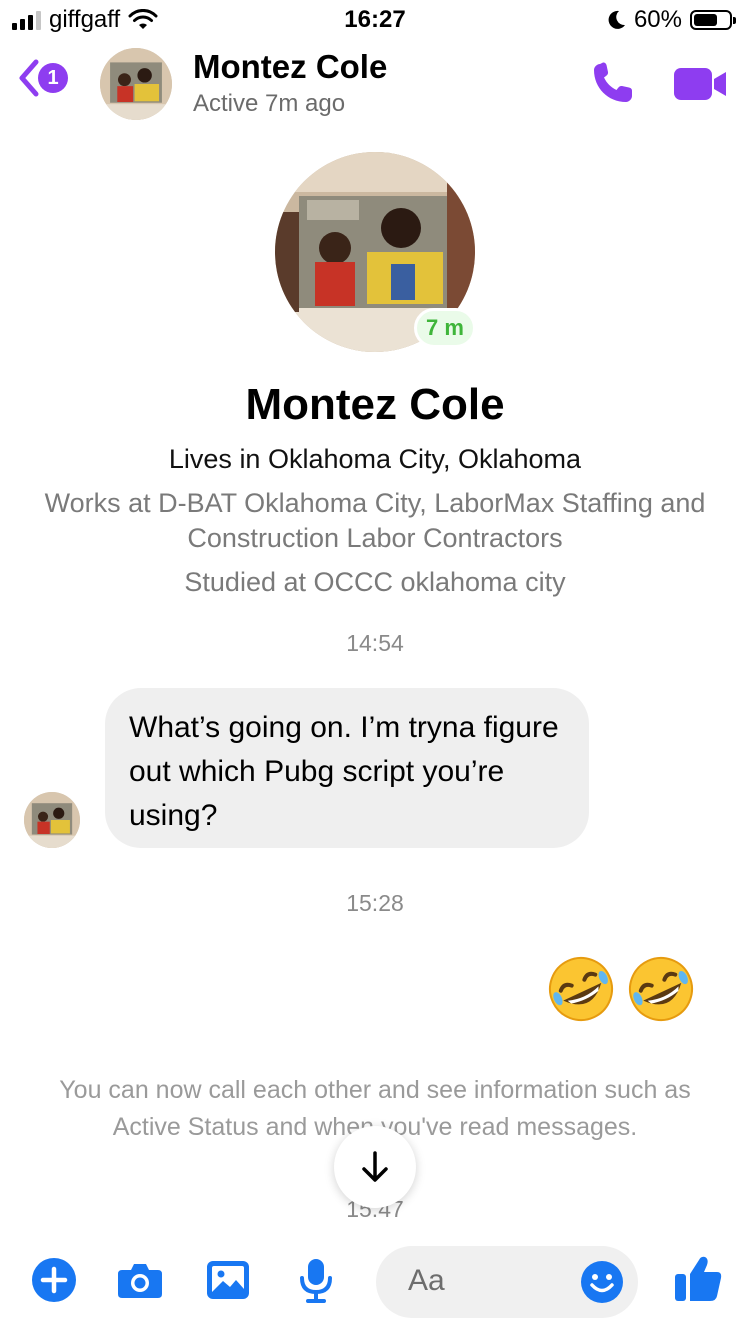 This screenshot has width=750, height=1334. I want to click on message-input-placeholder: Aa, so click(426, 1280).